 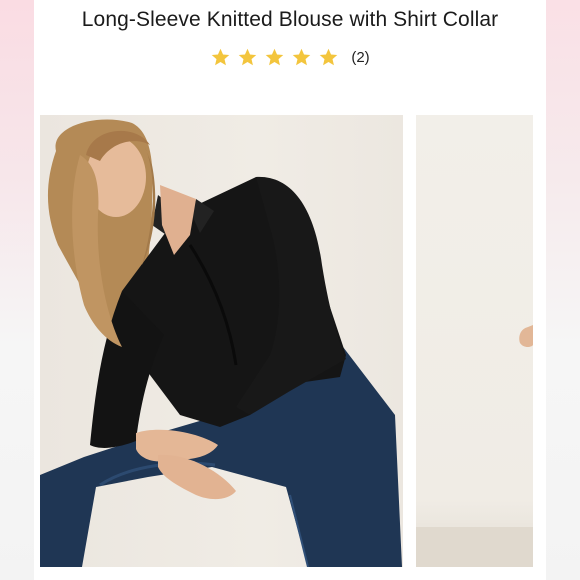 What do you see at coordinates (360, 57) in the screenshot?
I see `review-count: (2)` at bounding box center [360, 57].